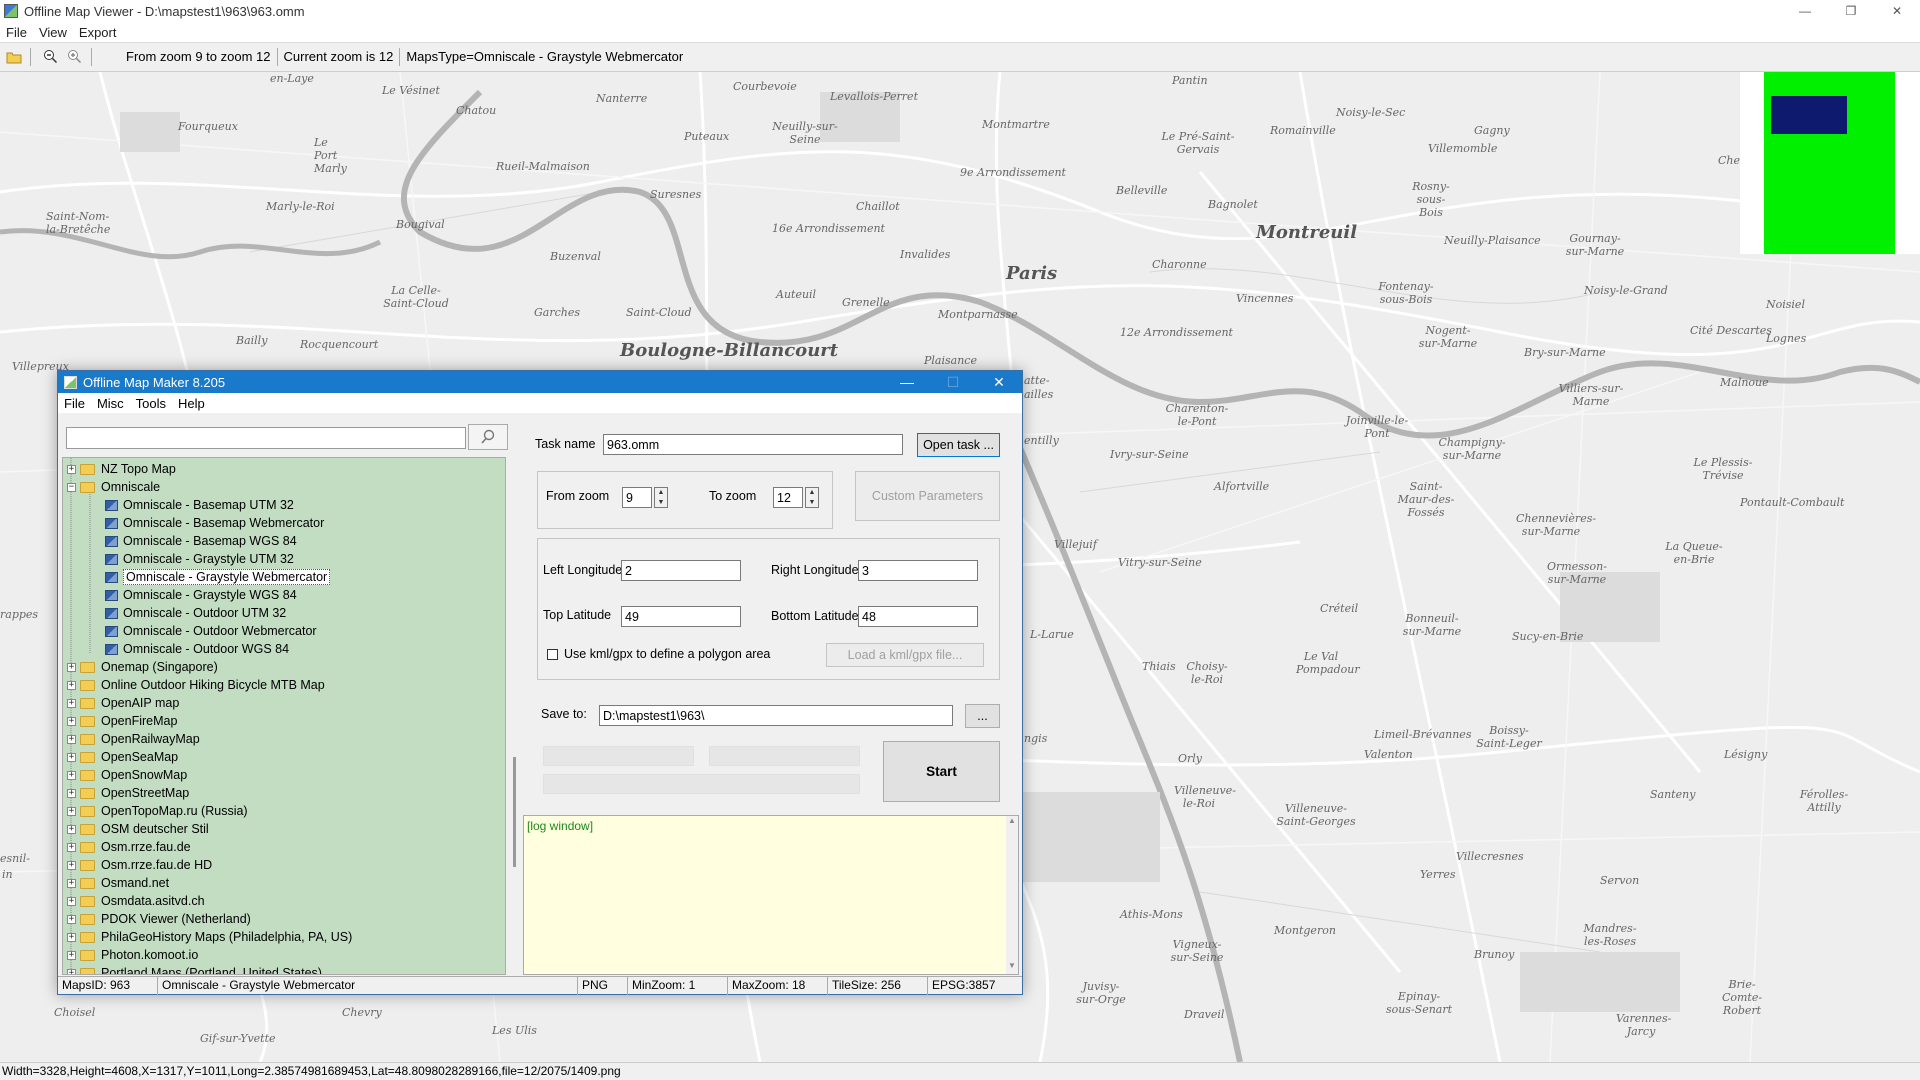 The image size is (1920, 1080). What do you see at coordinates (753, 444) in the screenshot?
I see `task-name-input` at bounding box center [753, 444].